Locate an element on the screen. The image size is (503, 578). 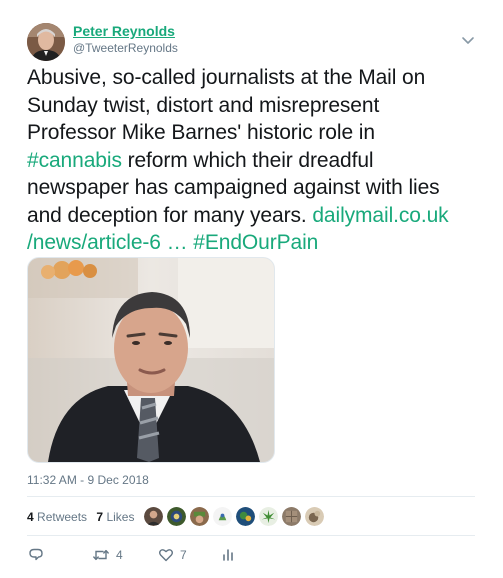
chevron-down-icon is located at coordinates (468, 39).